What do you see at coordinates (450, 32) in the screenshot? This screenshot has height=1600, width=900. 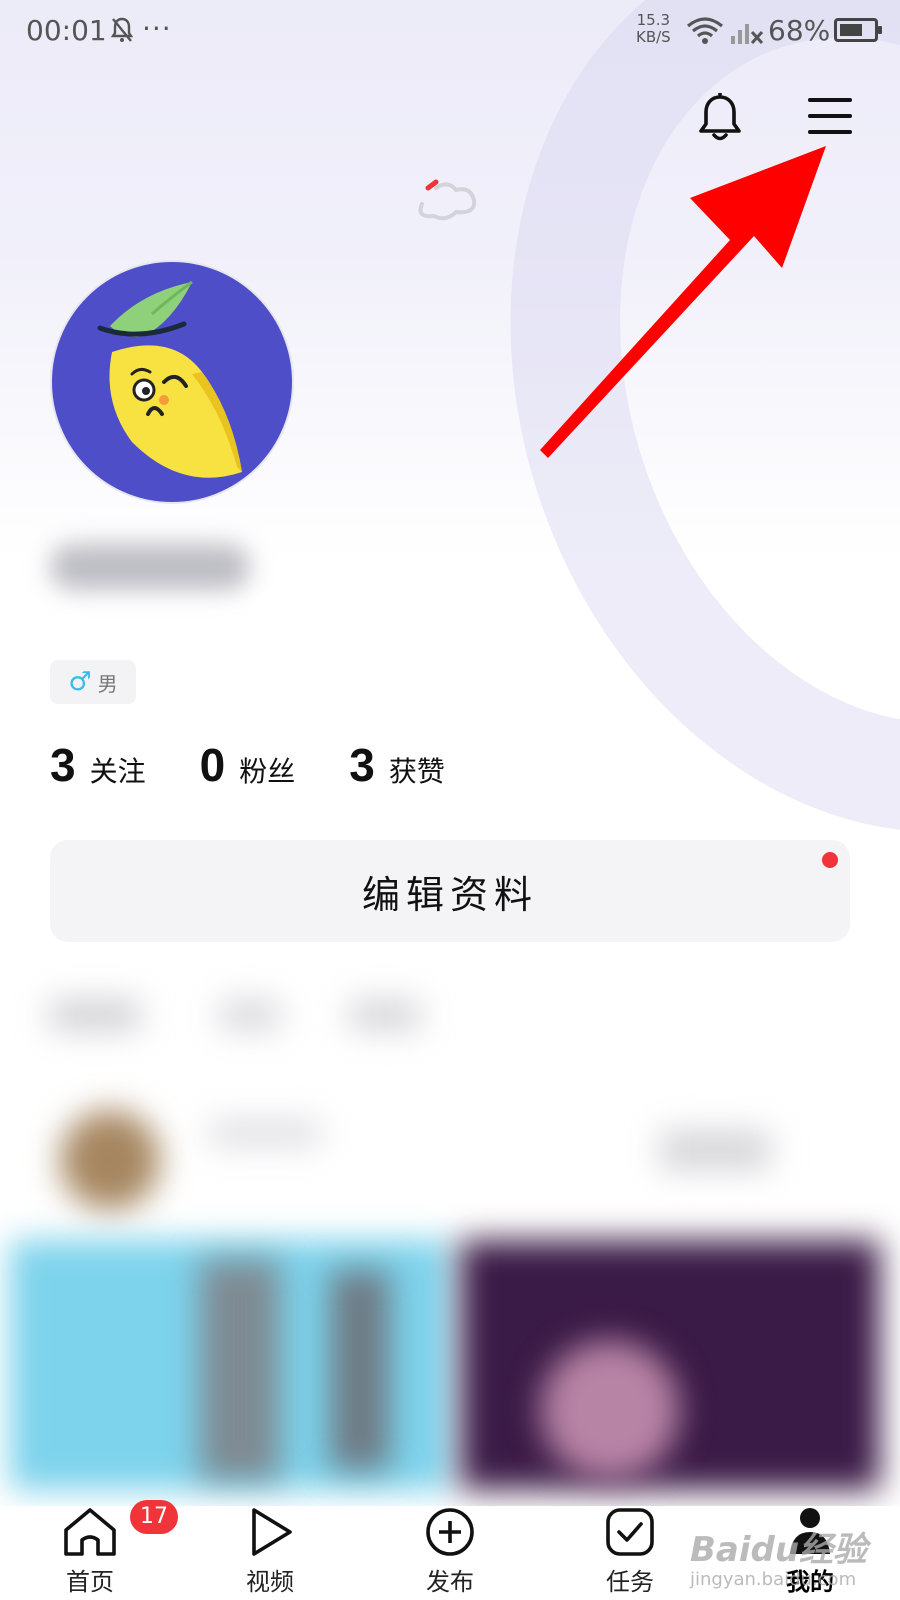 I see `status-bar: 00:01 ··· 15.3 KB/S 68%` at bounding box center [450, 32].